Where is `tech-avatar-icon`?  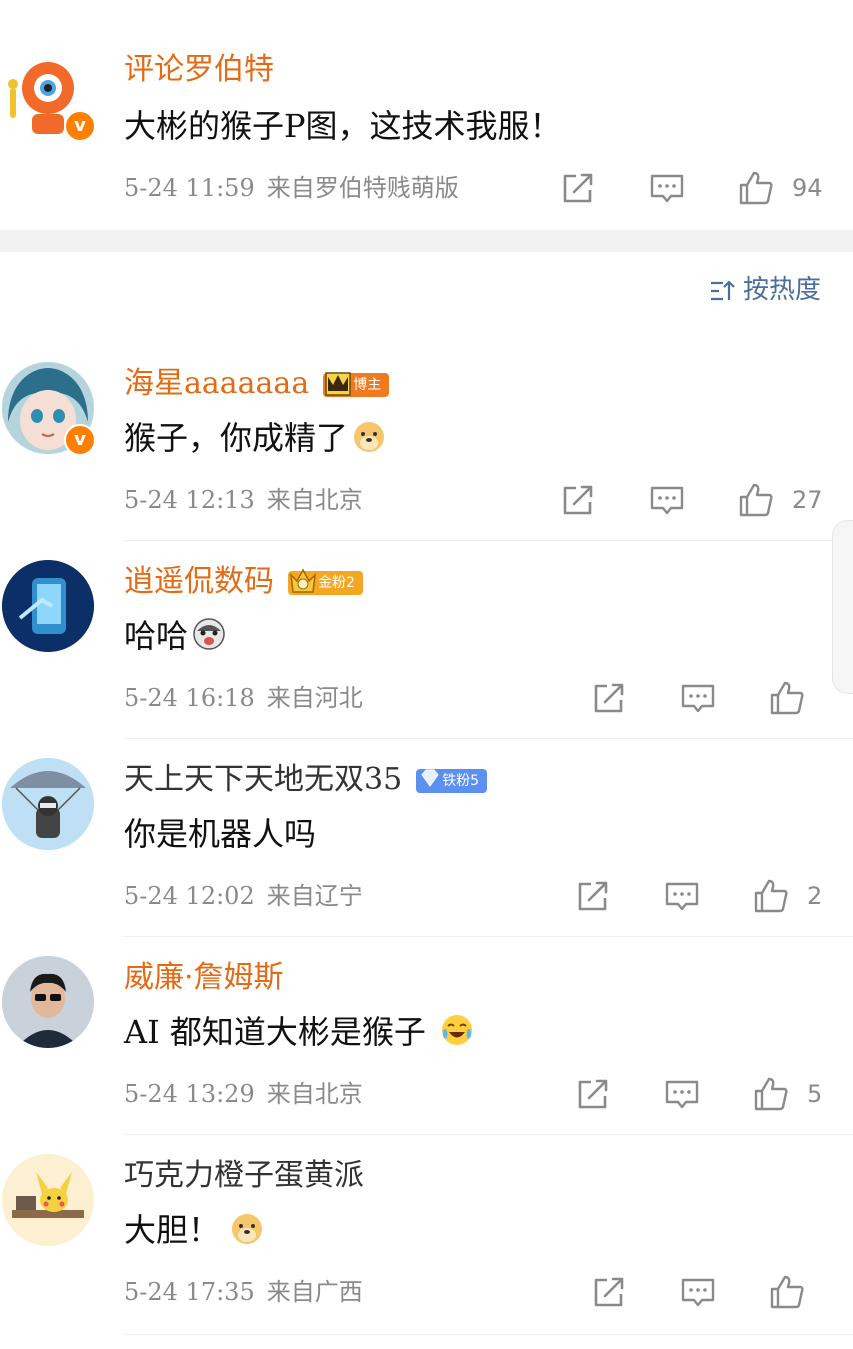
tech-avatar-icon is located at coordinates (48, 606).